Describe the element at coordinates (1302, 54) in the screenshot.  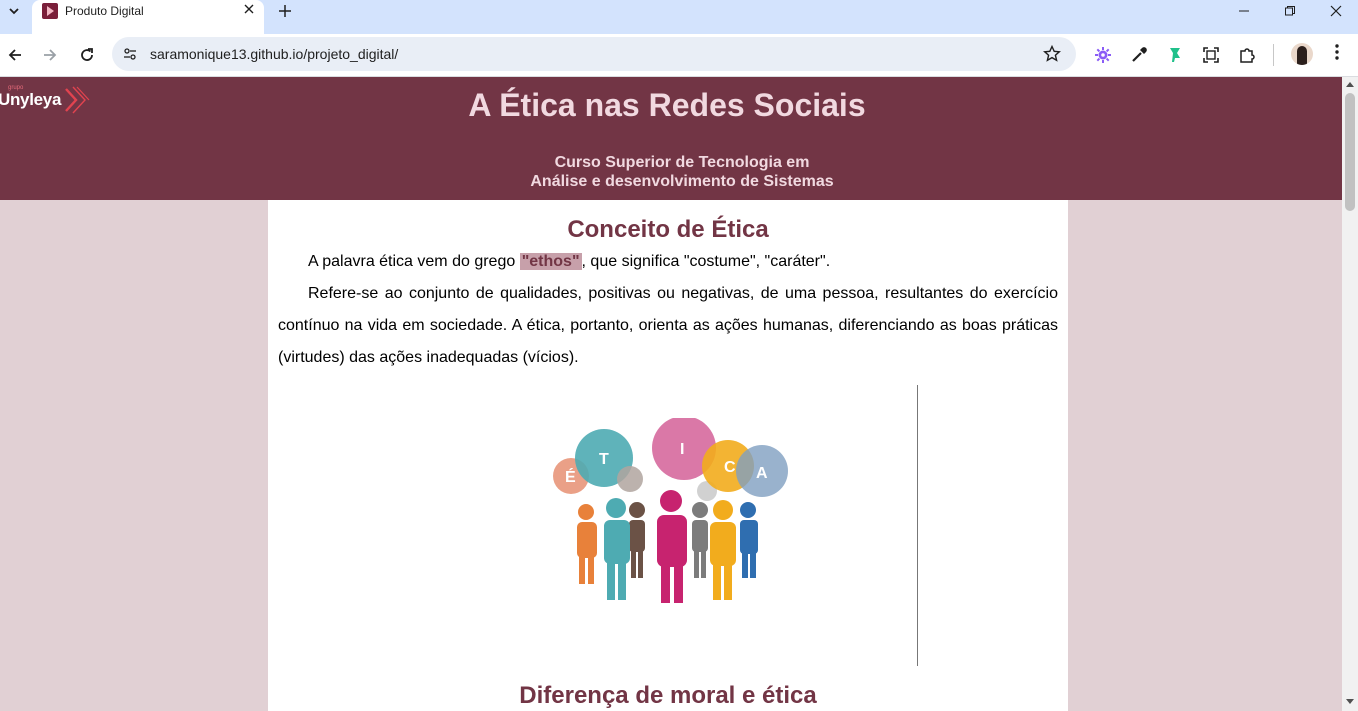
I see `avatar` at that location.